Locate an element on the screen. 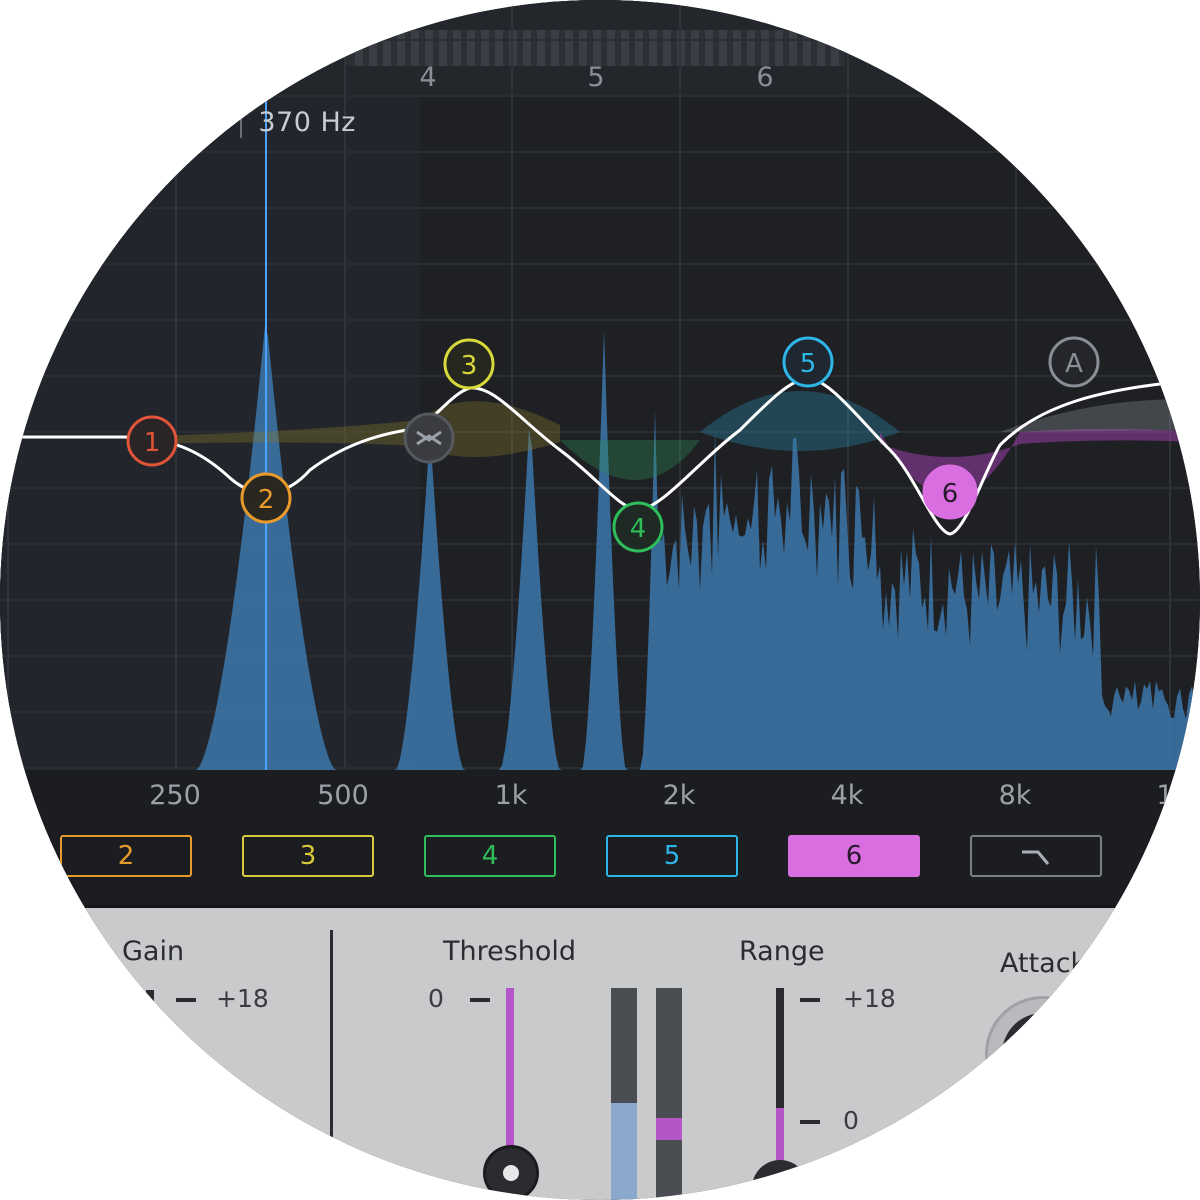 The width and height of the screenshot is (1200, 1200). top-scale-label-5: 5 is located at coordinates (596, 77).